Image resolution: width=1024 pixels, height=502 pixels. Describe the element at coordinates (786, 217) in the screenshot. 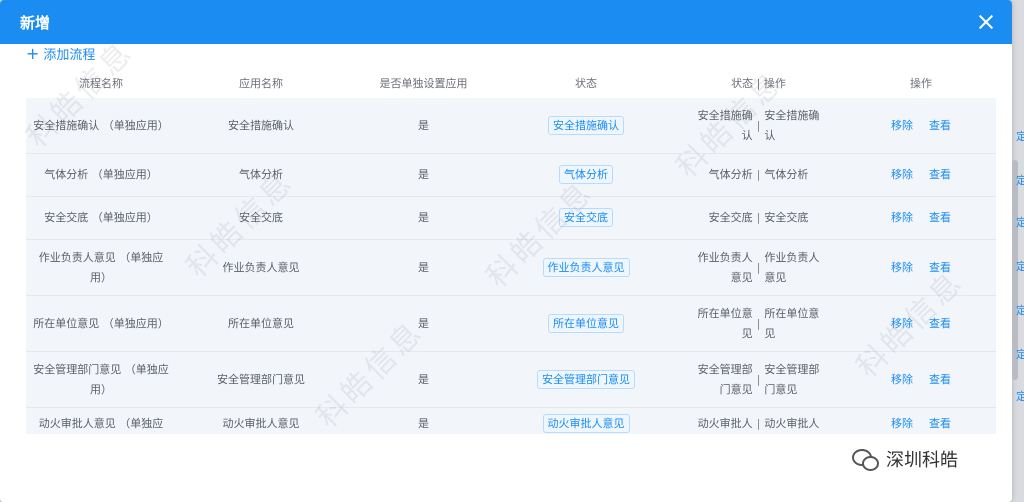

I see `status-right: 安全交底` at that location.